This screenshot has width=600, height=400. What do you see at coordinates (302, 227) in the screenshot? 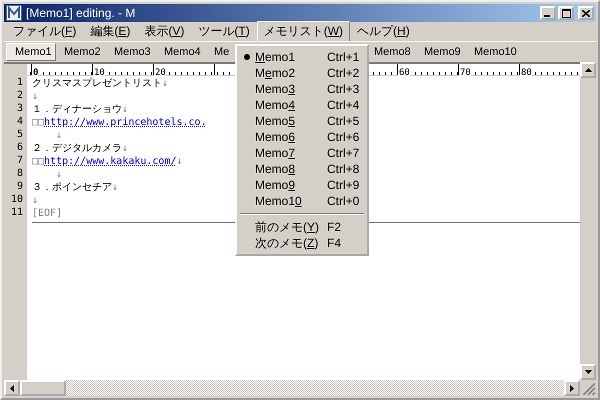
I see `menu-option: 前のメモ(Y) F2` at bounding box center [302, 227].